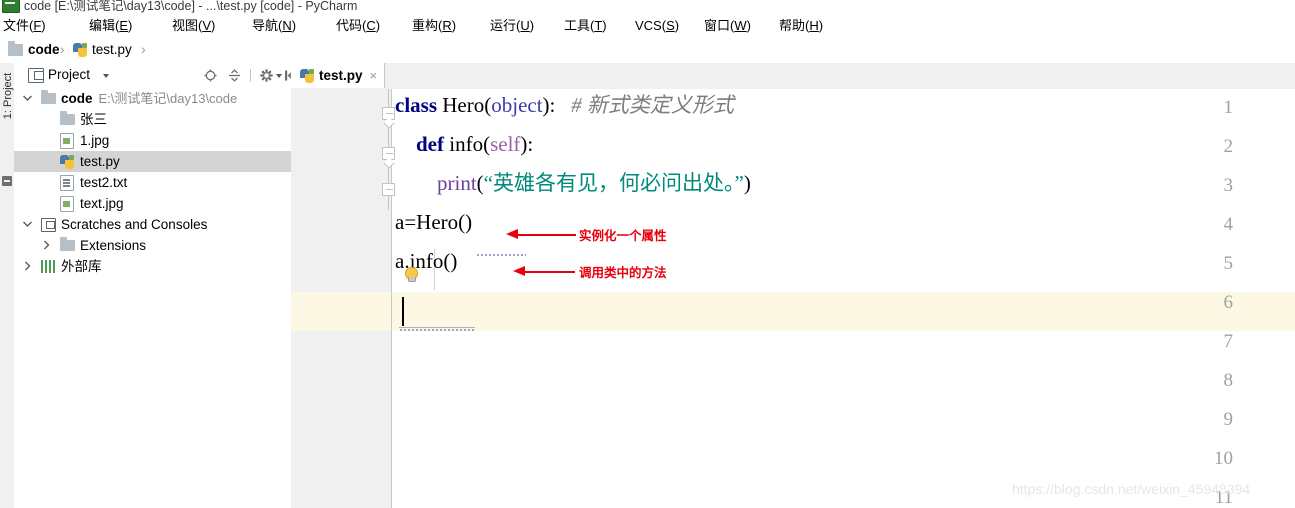 The width and height of the screenshot is (1295, 508). What do you see at coordinates (266, 75) in the screenshot?
I see `gear-icon` at bounding box center [266, 75].